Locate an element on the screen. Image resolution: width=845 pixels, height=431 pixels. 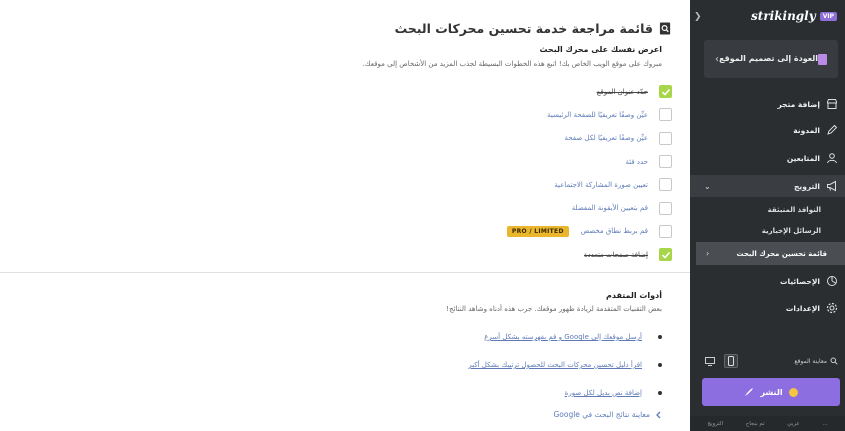
checklist-item-label: عيِّن وصفًا تعريفيًا لكل صفحة is located at coordinates (607, 138).